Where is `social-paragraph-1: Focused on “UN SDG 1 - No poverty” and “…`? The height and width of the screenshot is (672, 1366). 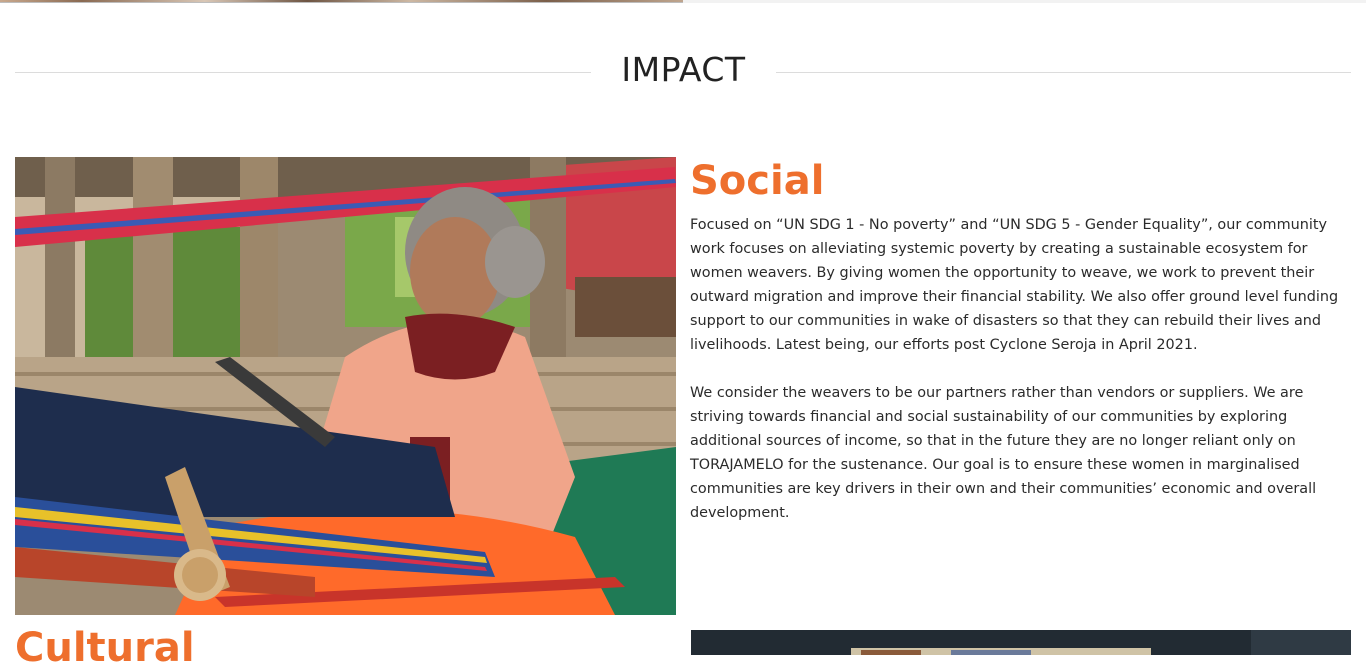 social-paragraph-1: Focused on “UN SDG 1 - No poverty” and “… is located at coordinates (1014, 285).